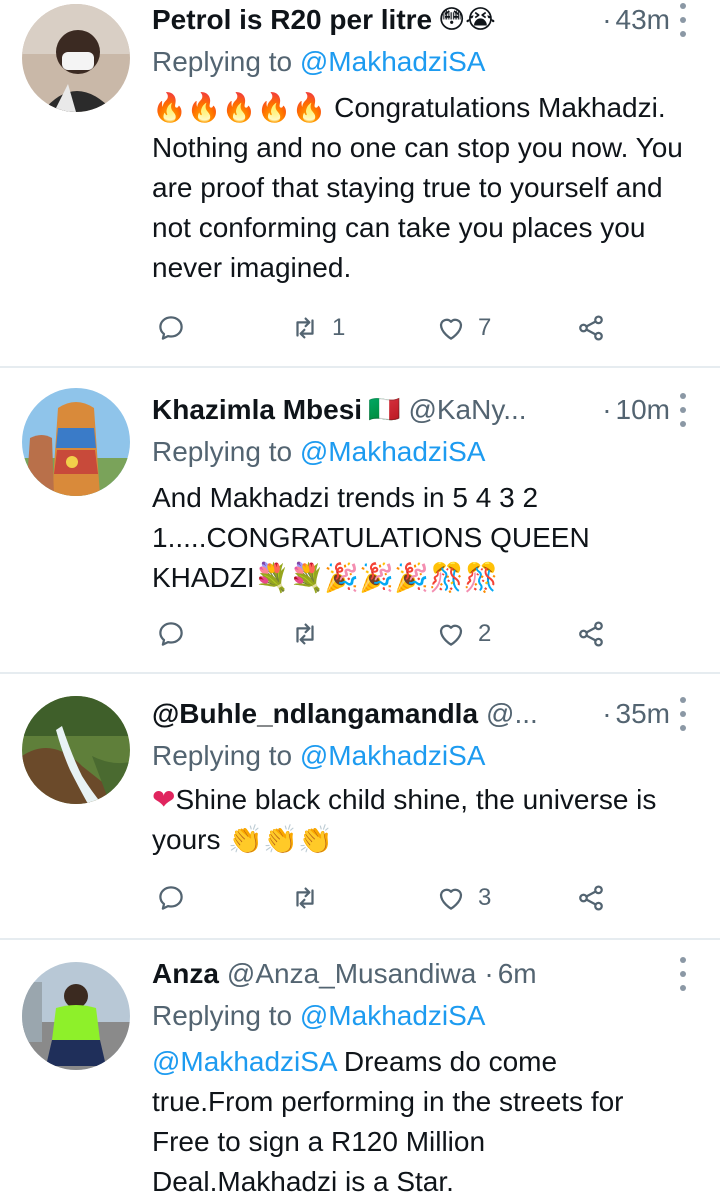  I want to click on like-button: 2, so click(463, 634).